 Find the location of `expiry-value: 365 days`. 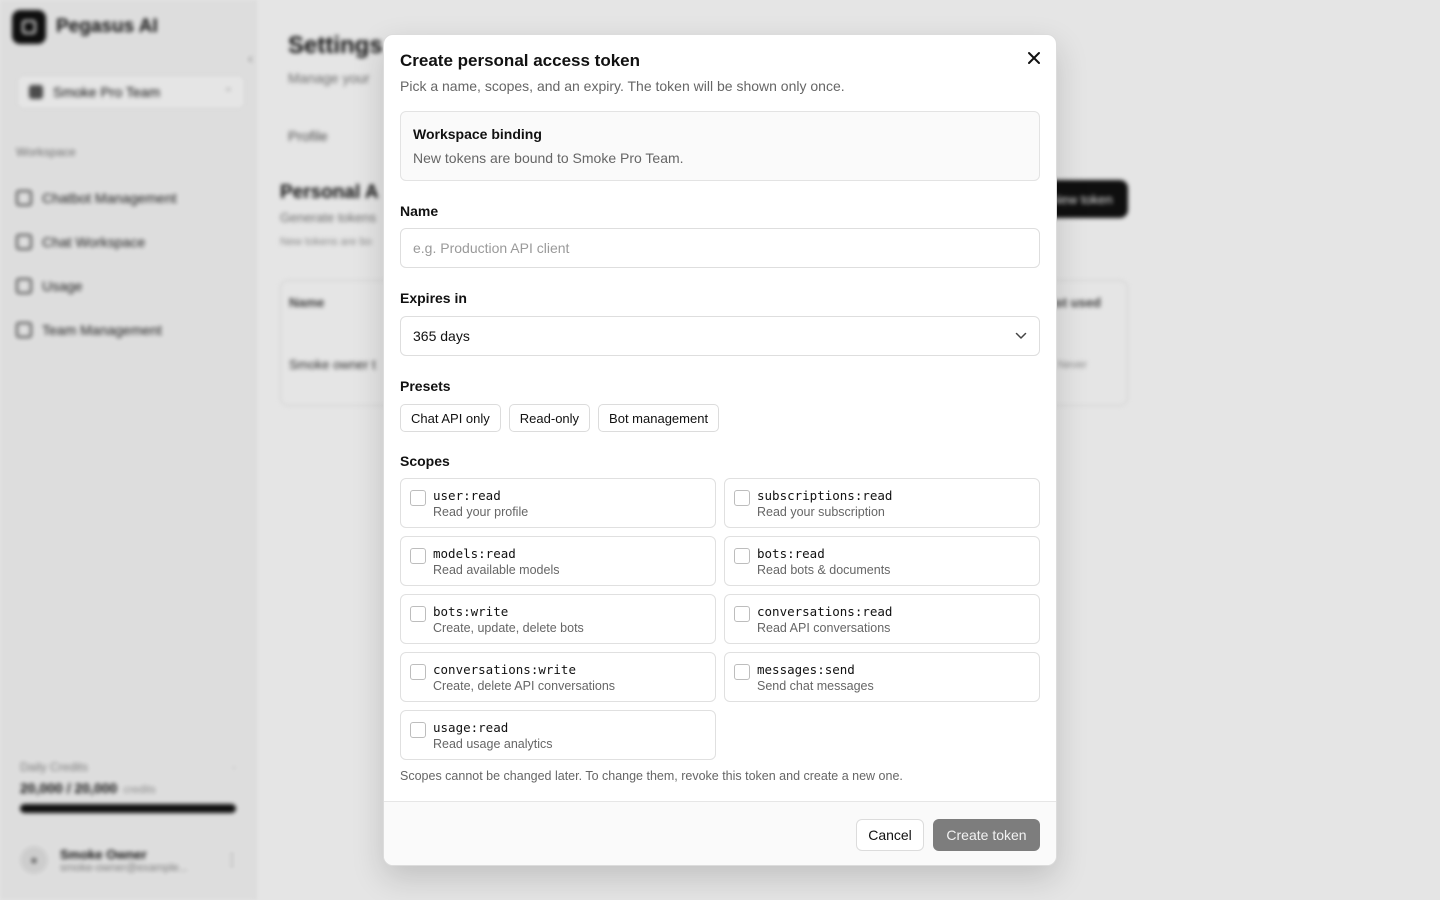

expiry-value: 365 days is located at coordinates (441, 336).